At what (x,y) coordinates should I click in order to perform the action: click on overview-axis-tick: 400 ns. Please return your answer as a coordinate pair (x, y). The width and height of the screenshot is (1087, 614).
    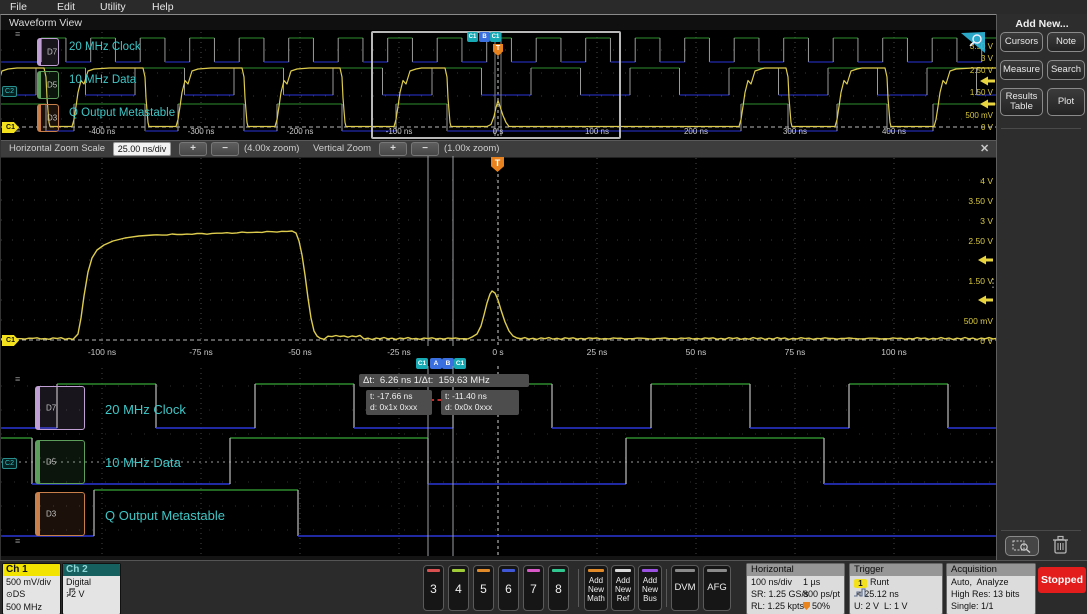
    Looking at the image, I should click on (894, 131).